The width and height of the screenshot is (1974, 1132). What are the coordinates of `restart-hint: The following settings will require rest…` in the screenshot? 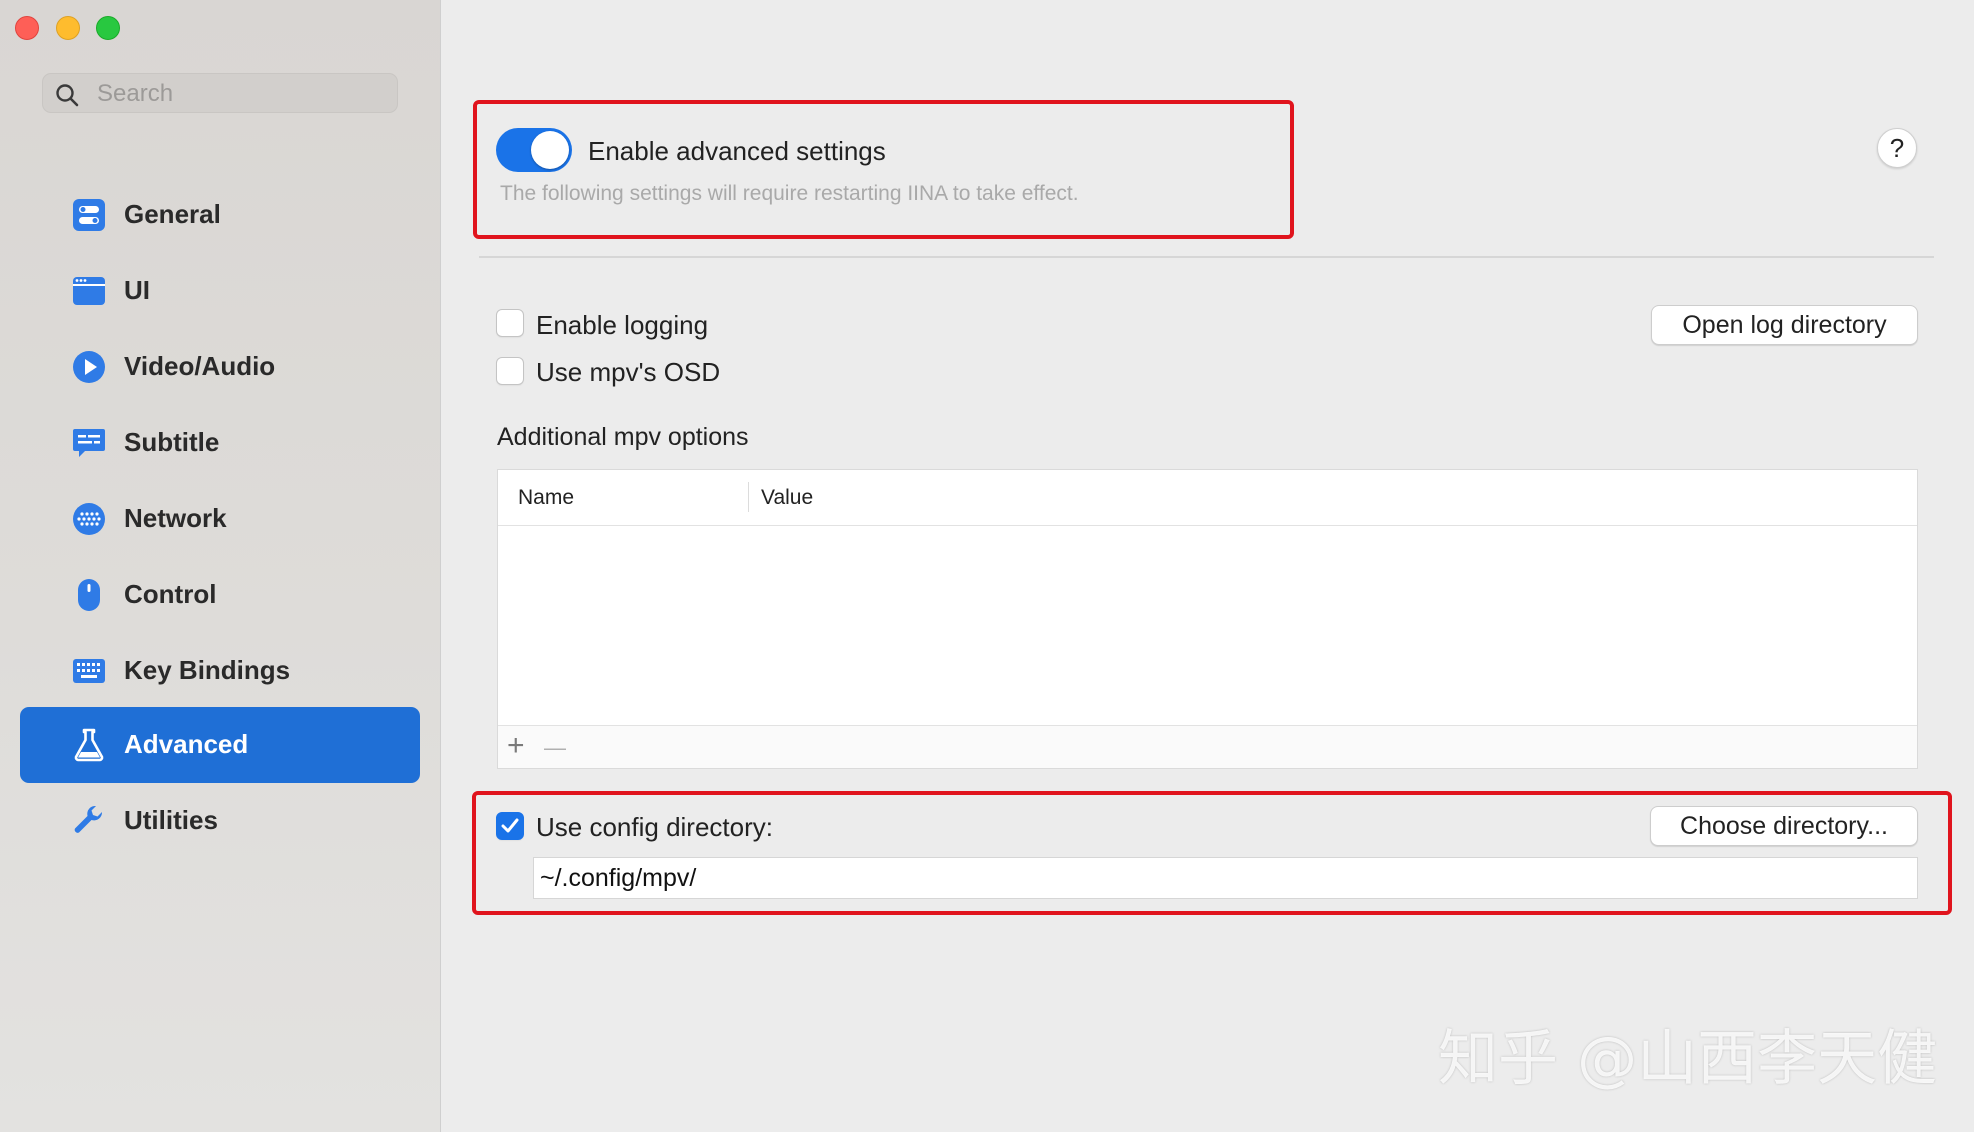 It's located at (789, 193).